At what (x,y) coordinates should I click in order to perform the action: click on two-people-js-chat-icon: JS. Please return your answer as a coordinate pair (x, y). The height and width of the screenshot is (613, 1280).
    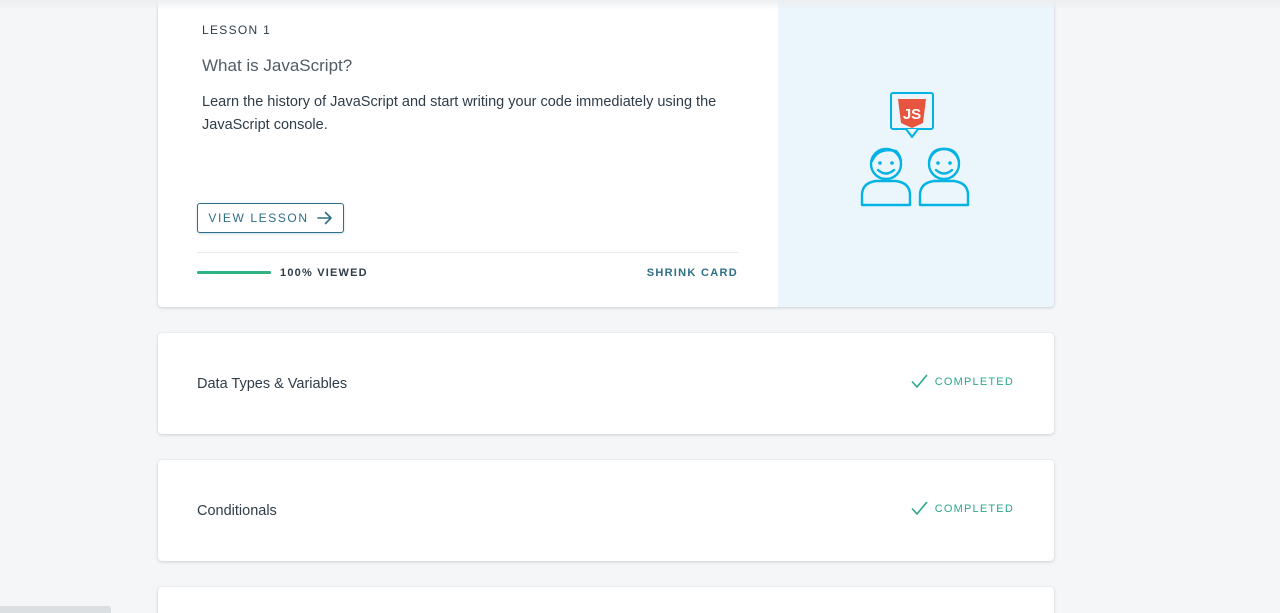
    Looking at the image, I should click on (915, 148).